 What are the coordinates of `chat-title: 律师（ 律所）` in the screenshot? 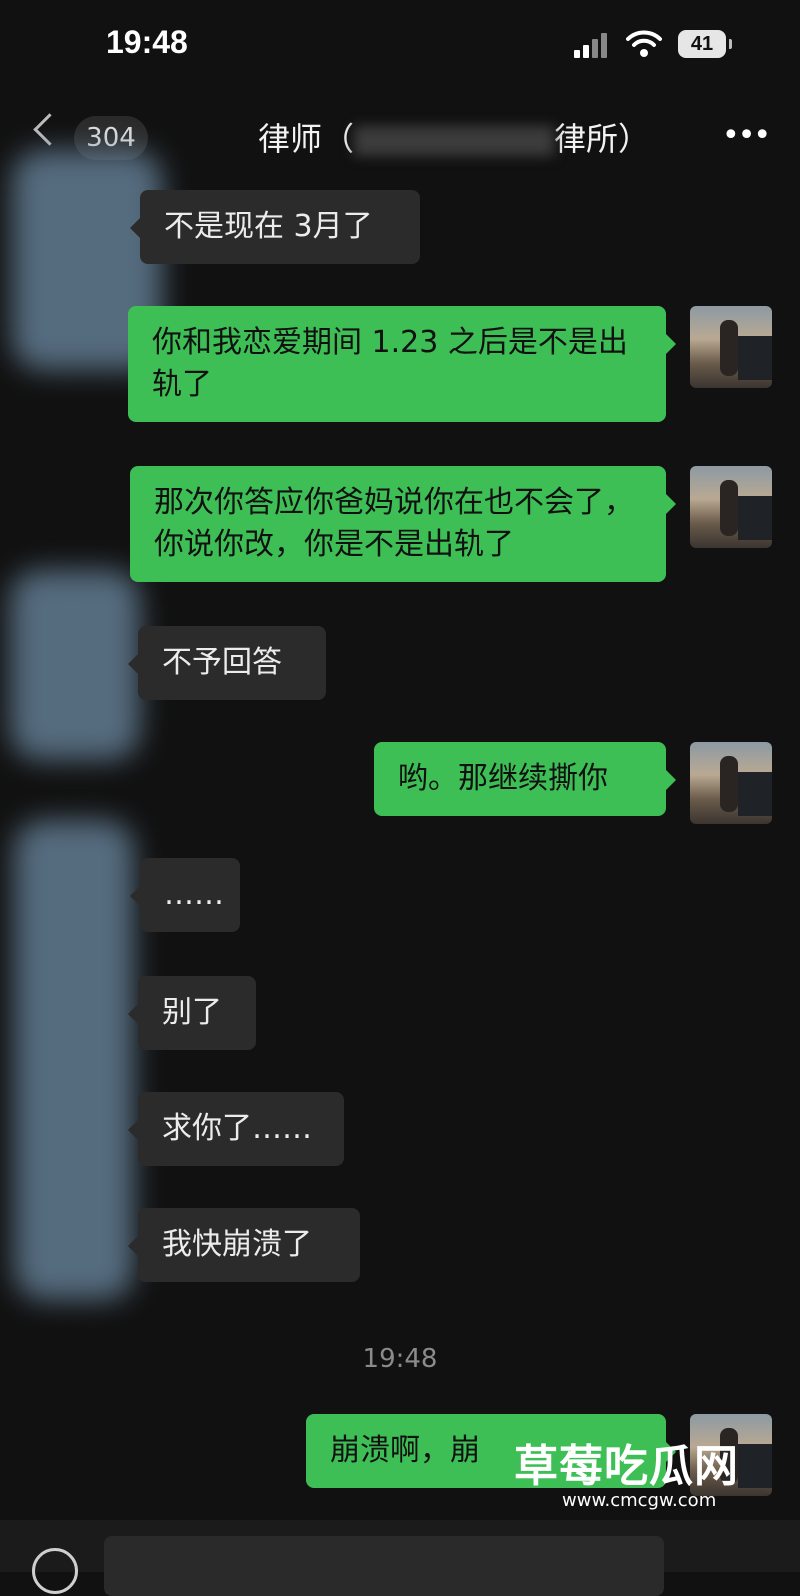 It's located at (454, 137).